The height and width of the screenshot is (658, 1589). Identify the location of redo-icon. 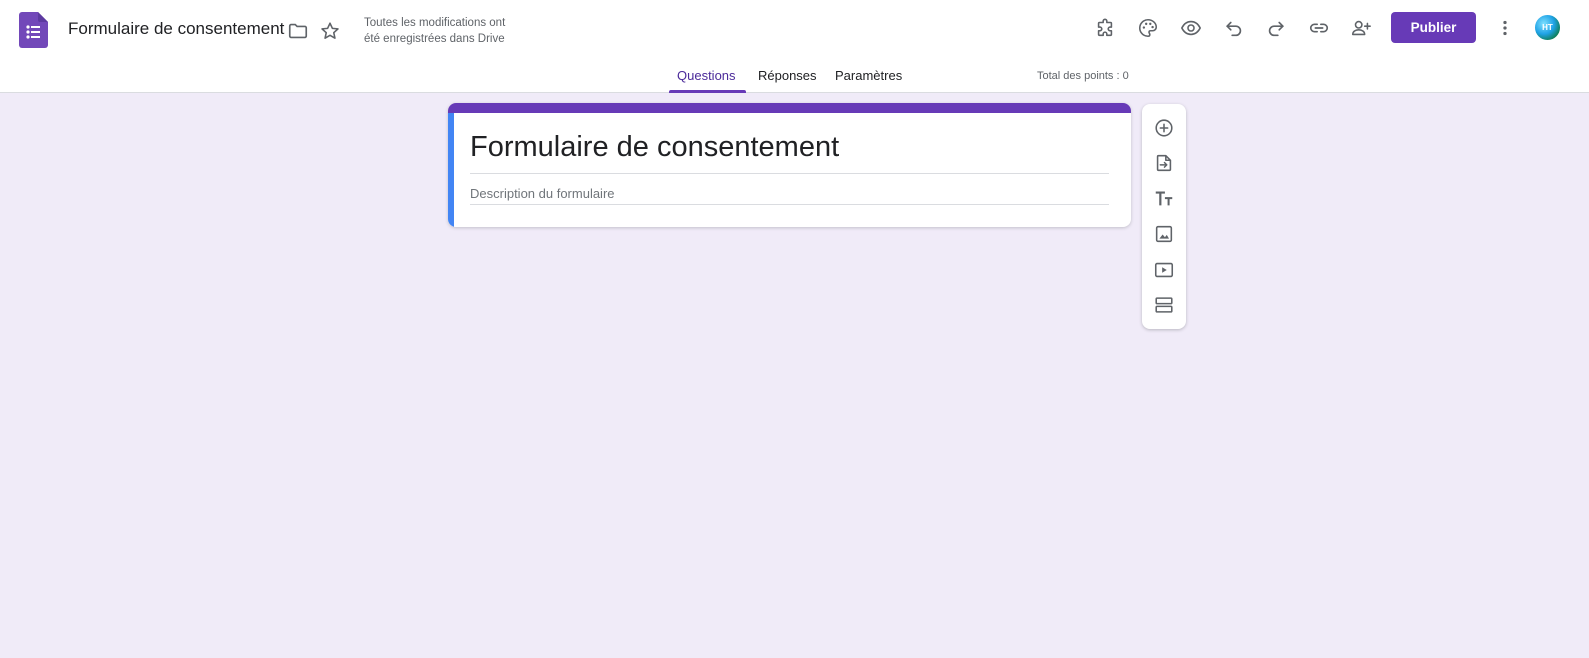
(1276, 28).